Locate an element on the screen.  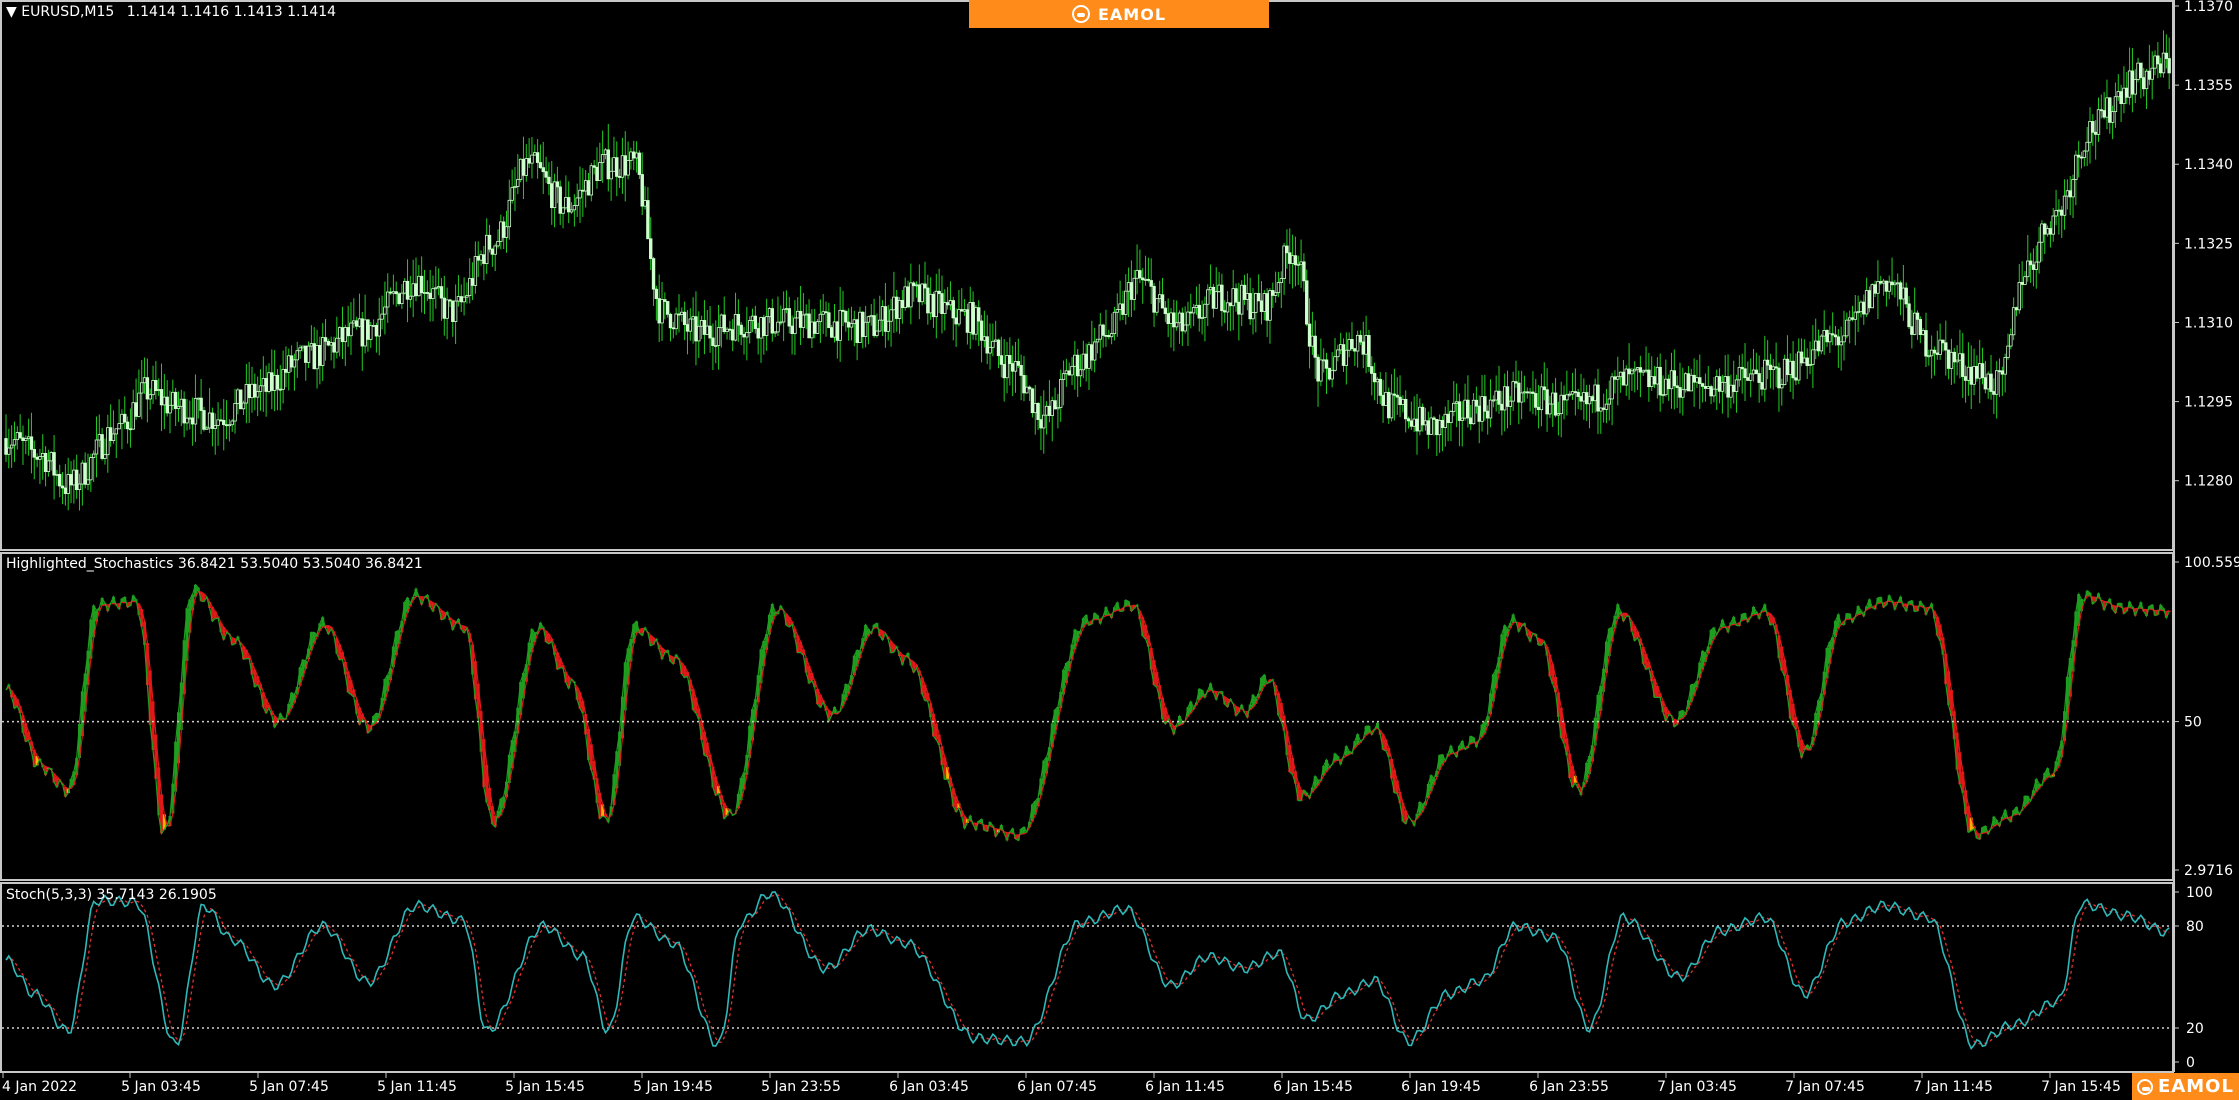
time-tick-label: 5 Jan 19:45 is located at coordinates (673, 1087).